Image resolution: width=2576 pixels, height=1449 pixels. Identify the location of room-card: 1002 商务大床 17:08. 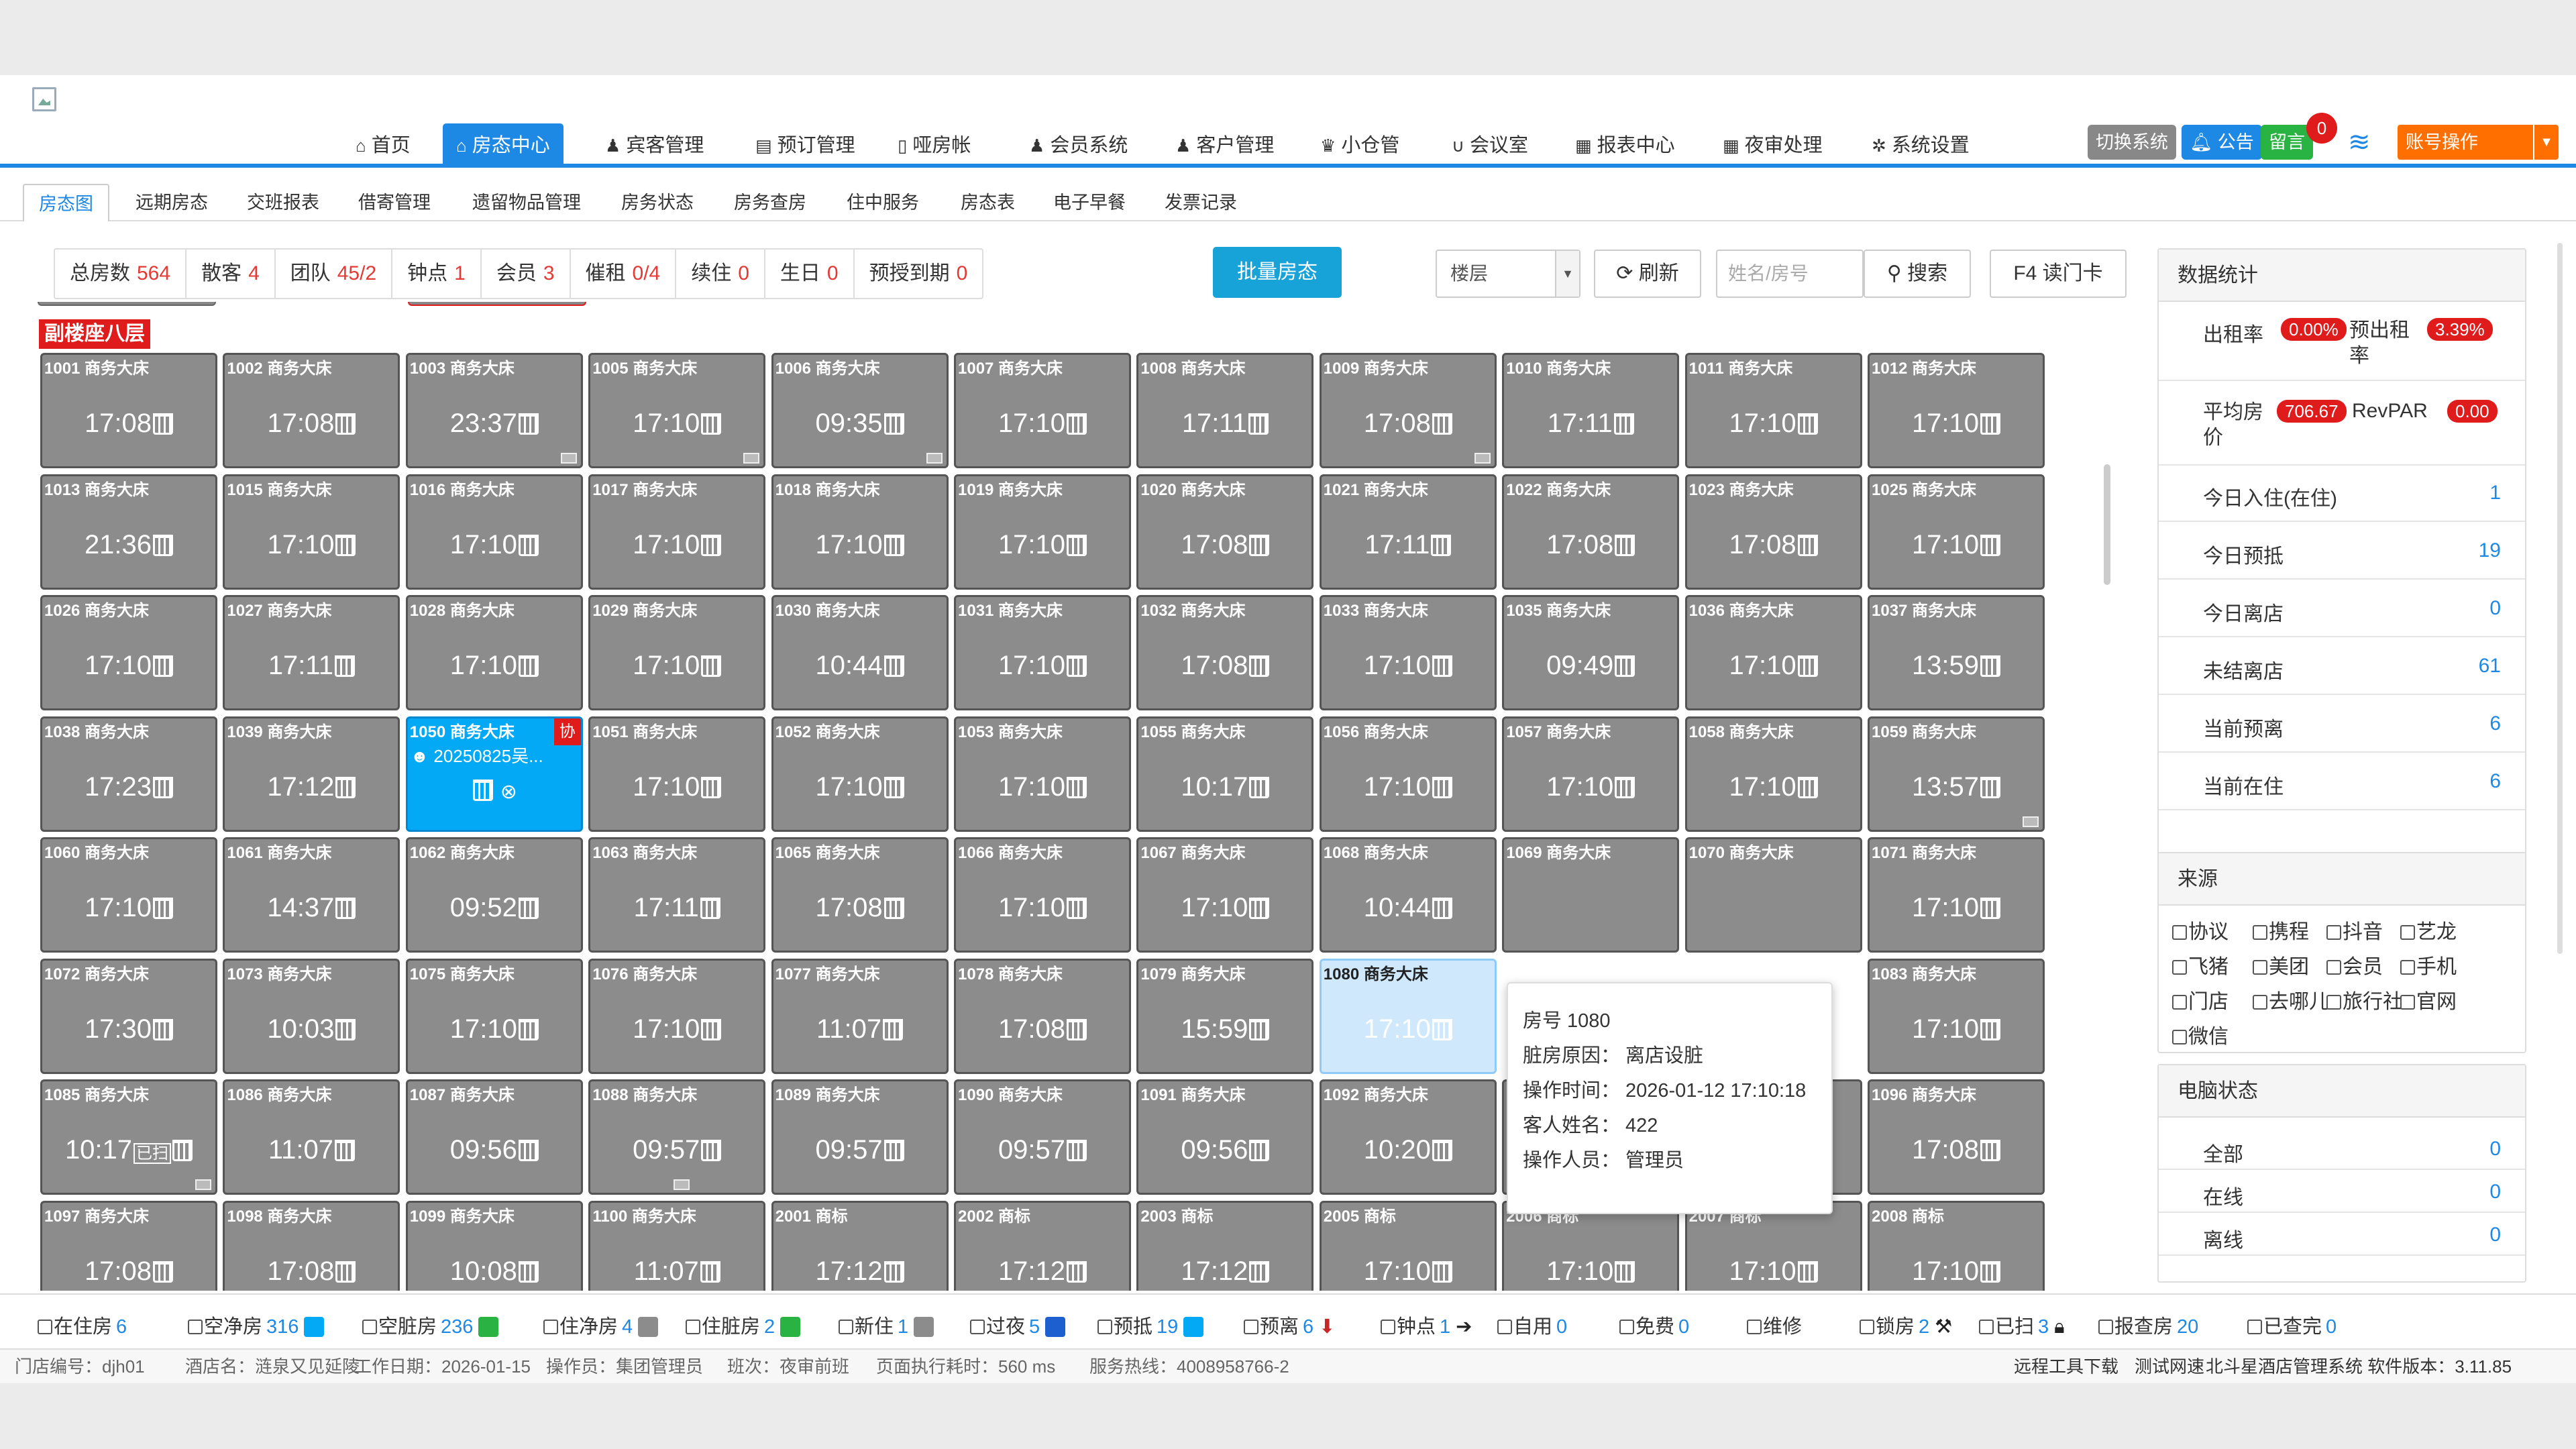
(311, 410).